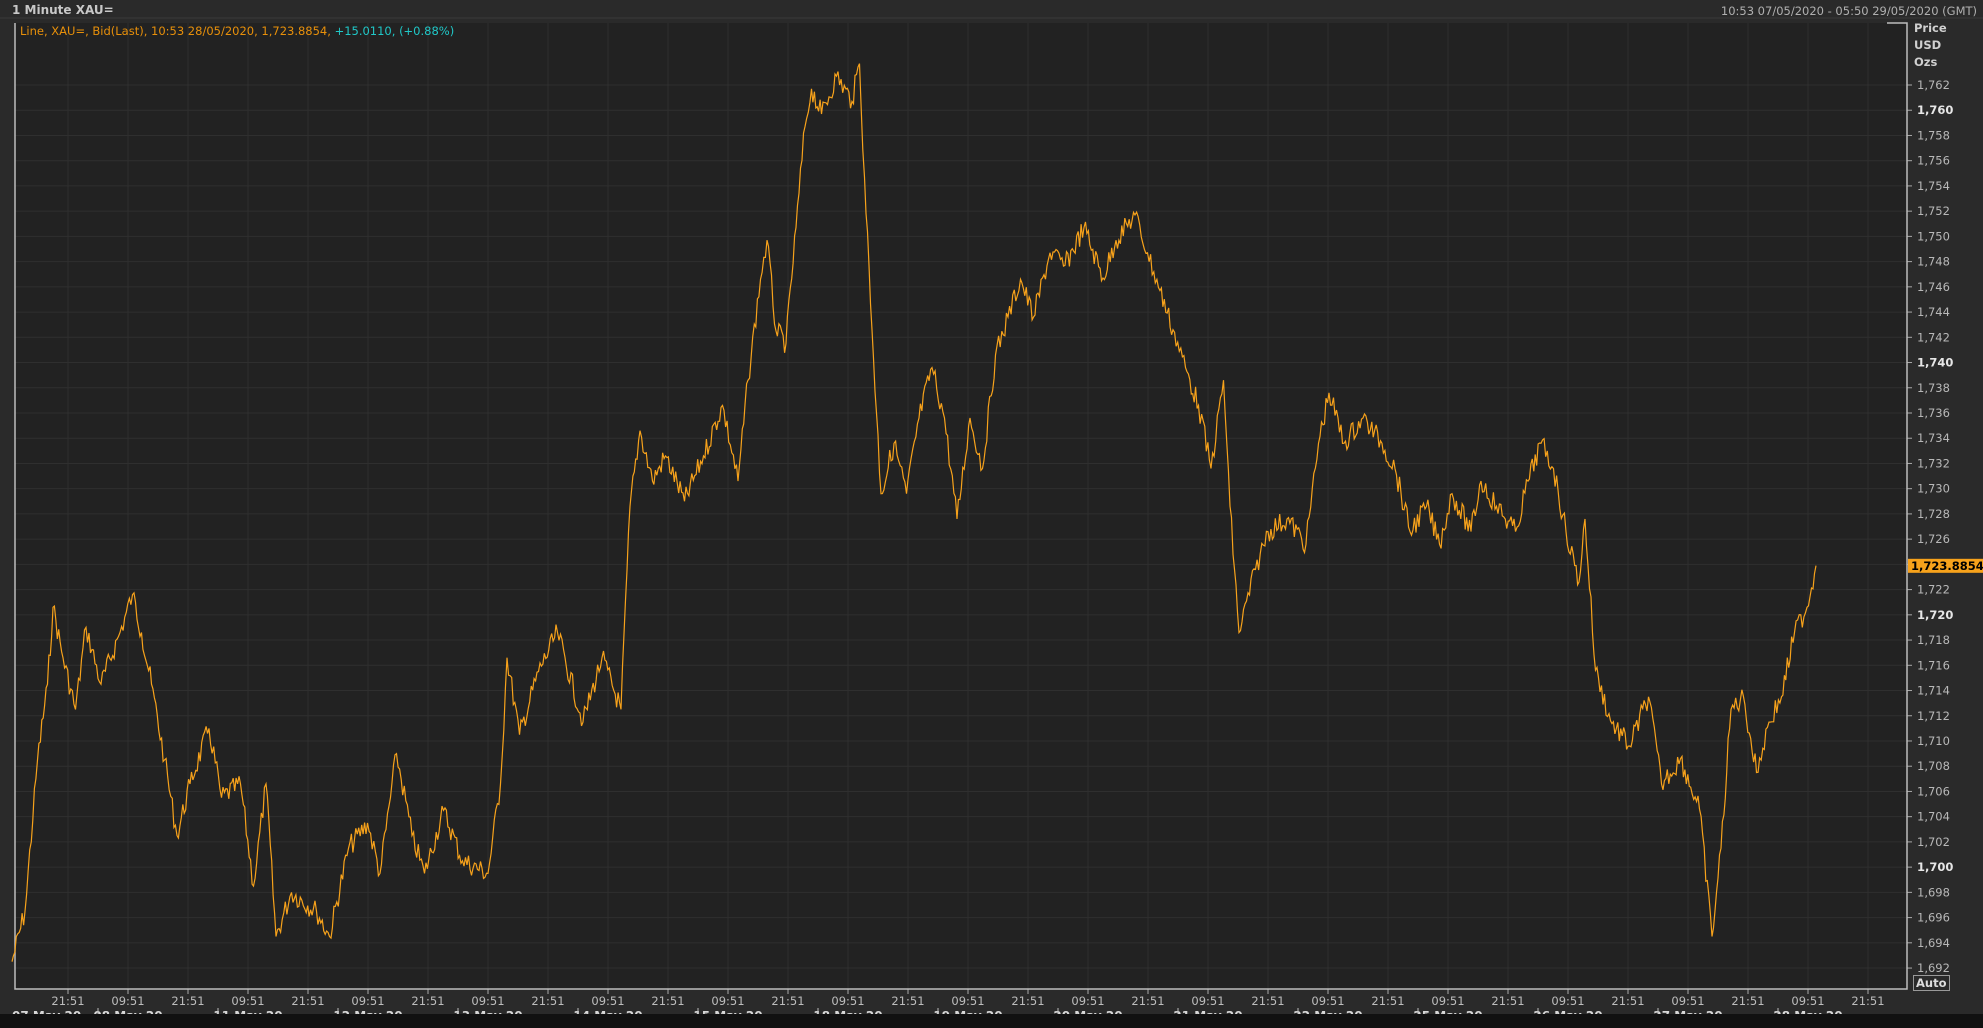 This screenshot has width=1983, height=1028. What do you see at coordinates (1928, 45) in the screenshot?
I see `axis-unit-currency: USD` at bounding box center [1928, 45].